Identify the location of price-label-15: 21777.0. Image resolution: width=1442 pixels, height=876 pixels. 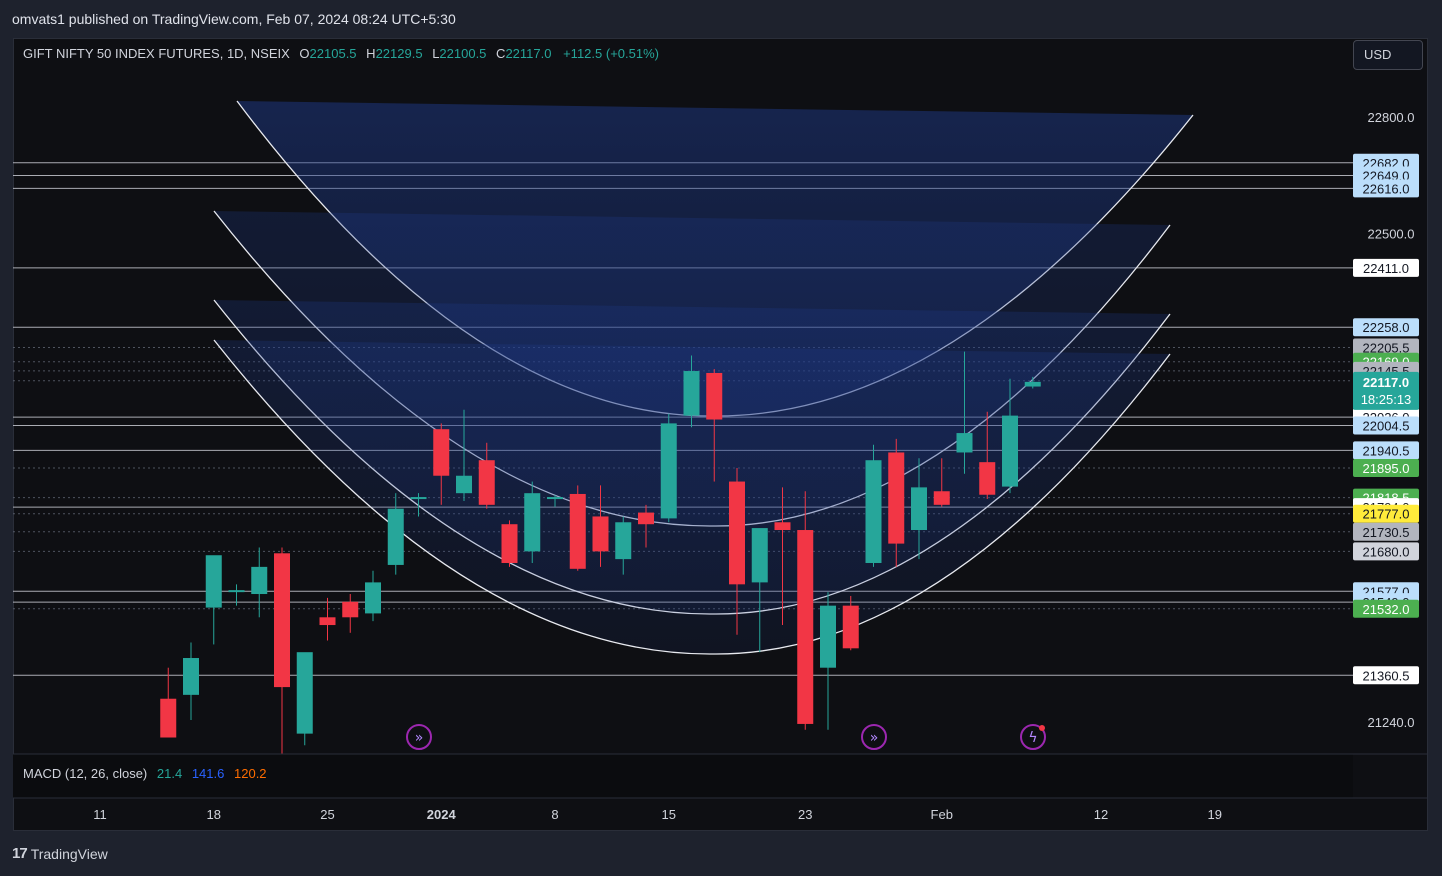
(1386, 513).